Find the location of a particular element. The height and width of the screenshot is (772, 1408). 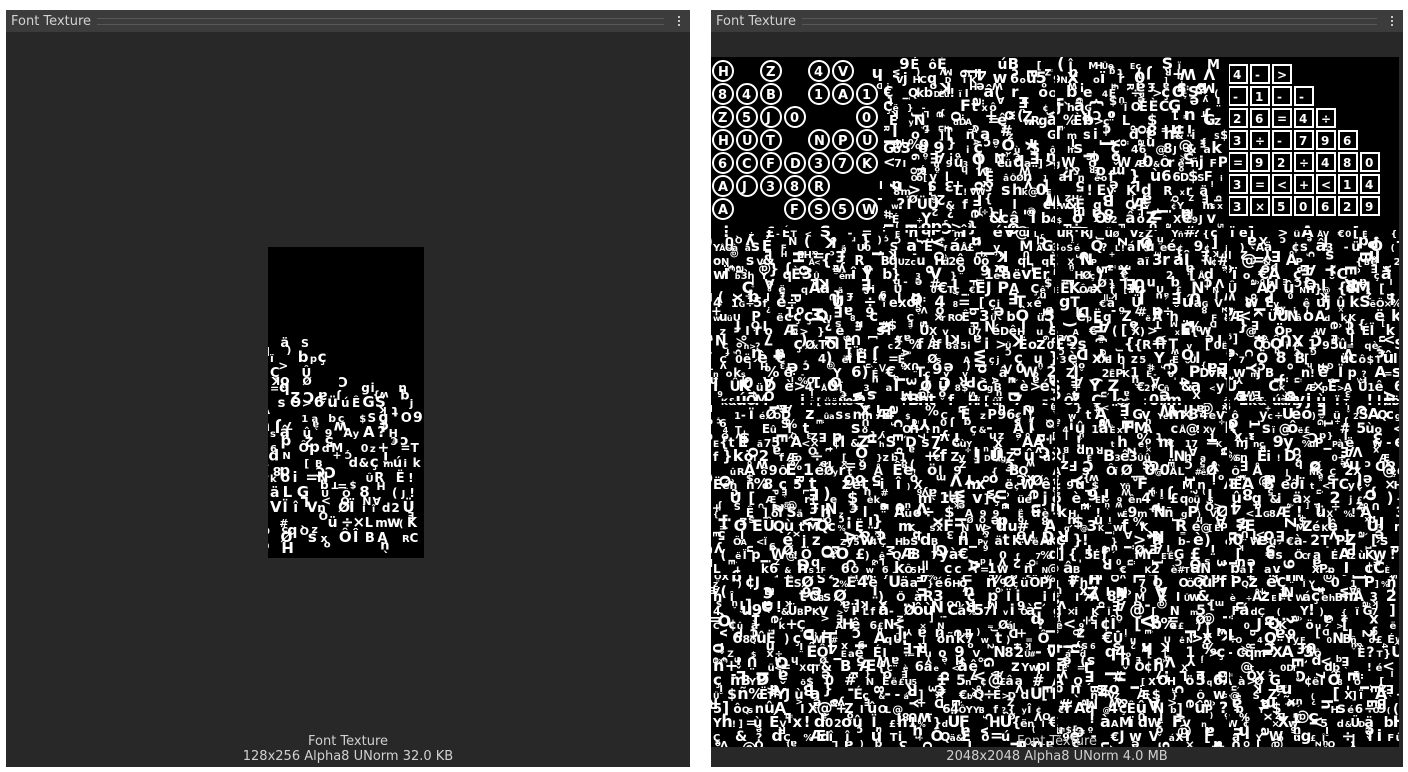

svg-text: J is located at coordinates (757, 583).